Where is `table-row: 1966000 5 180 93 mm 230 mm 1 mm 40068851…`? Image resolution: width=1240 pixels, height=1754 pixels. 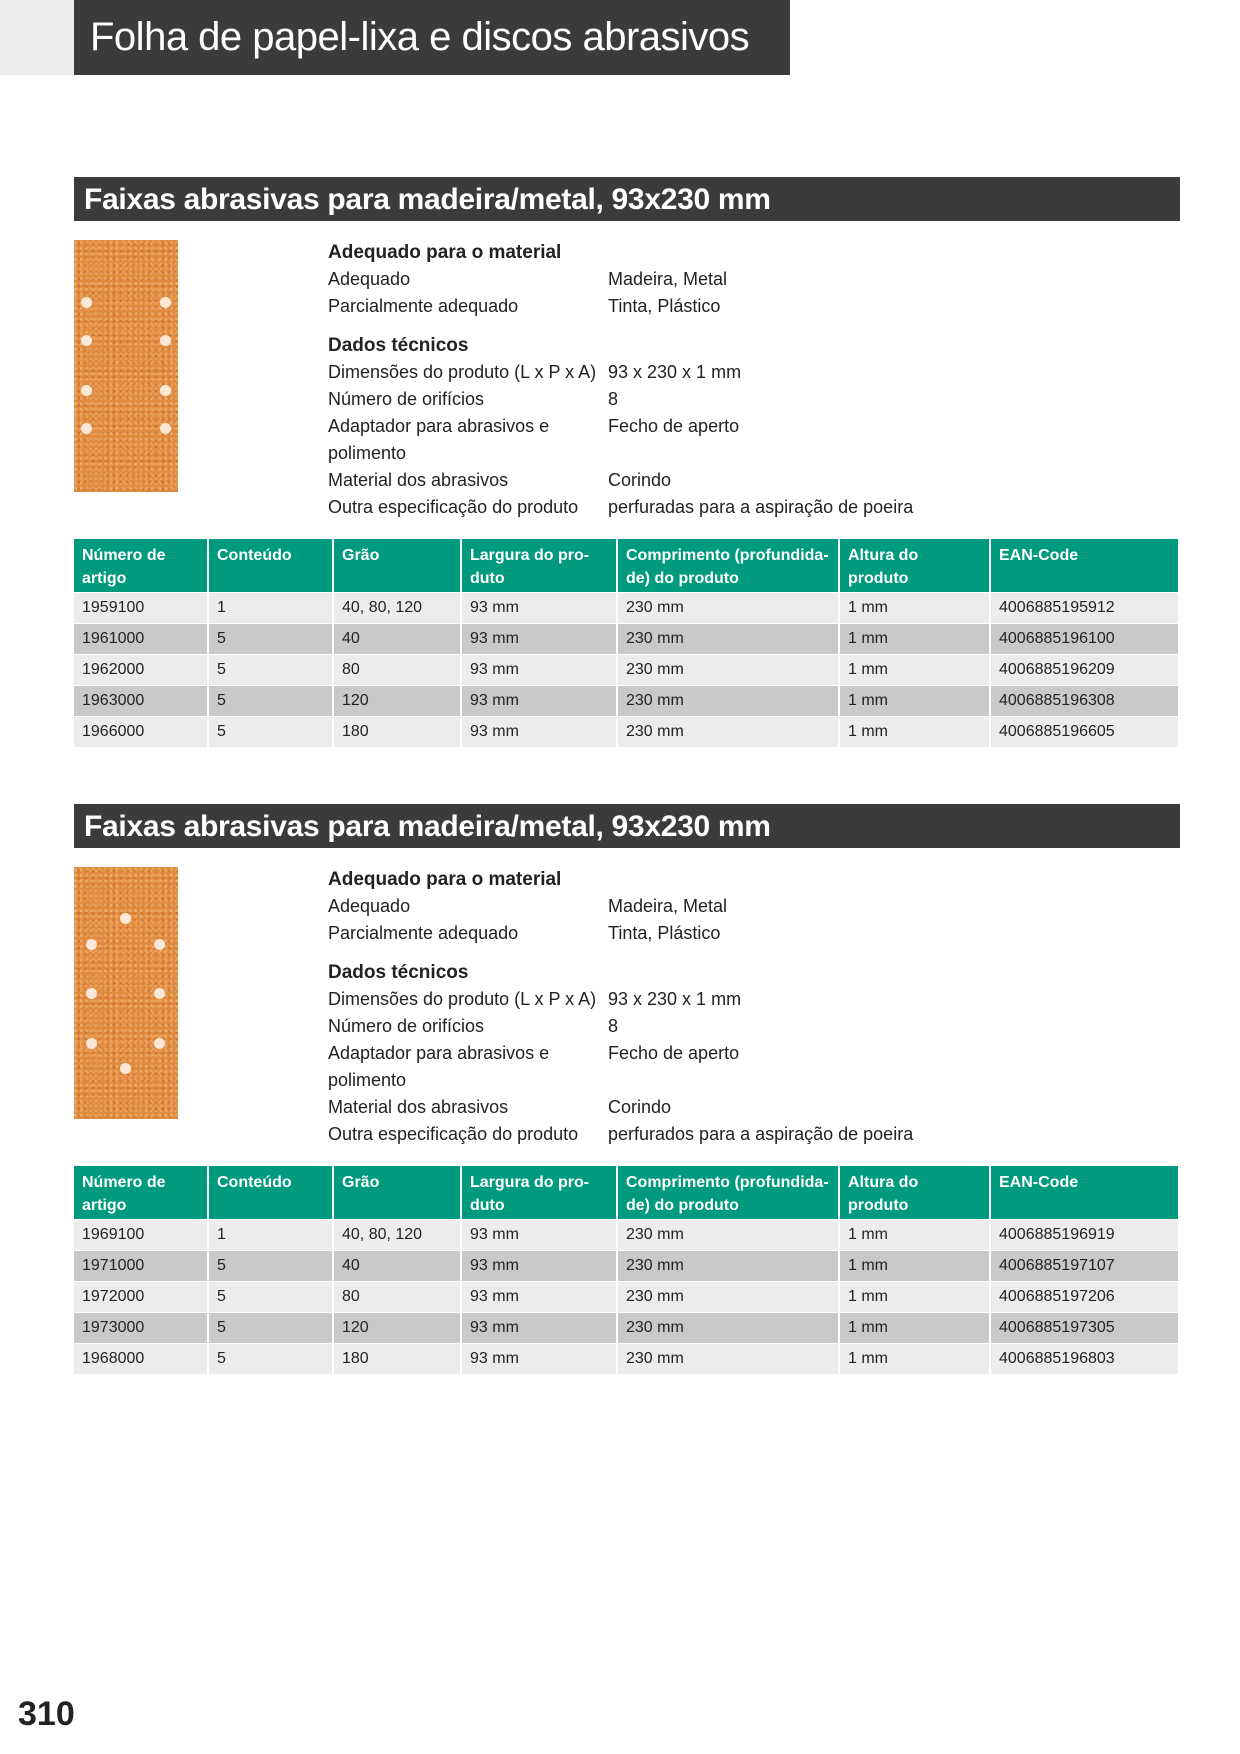
table-row: 1966000 5 180 93 mm 230 mm 1 mm 40068851… is located at coordinates (626, 731).